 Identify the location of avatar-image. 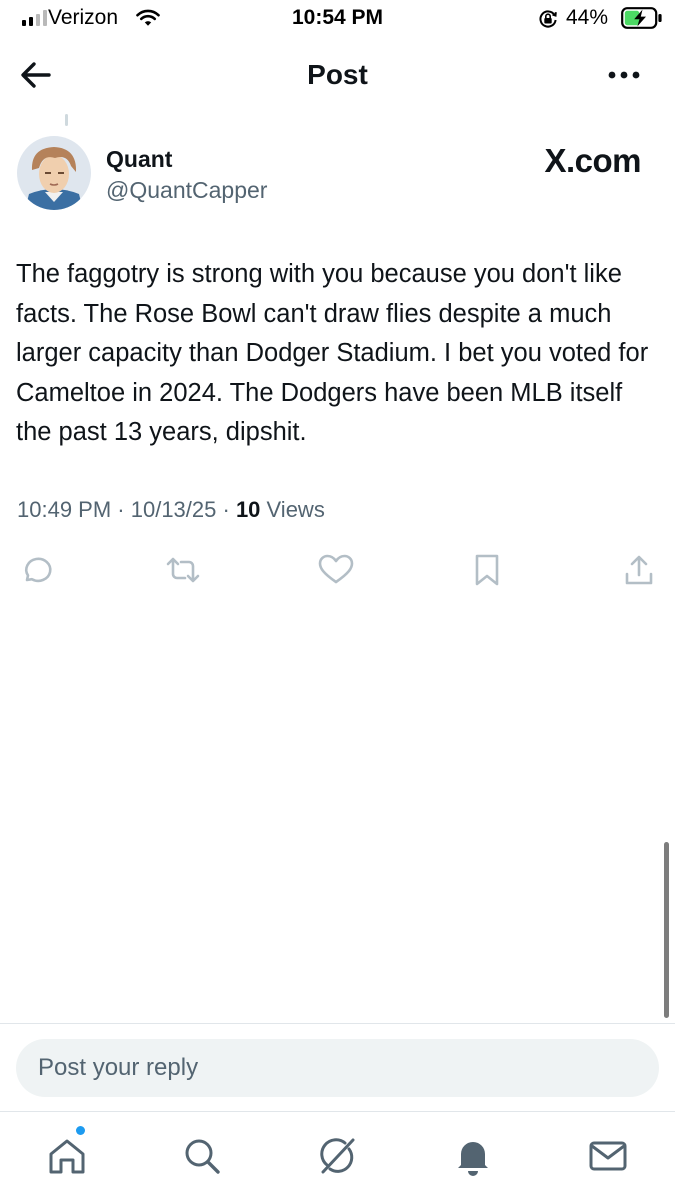
(54, 173).